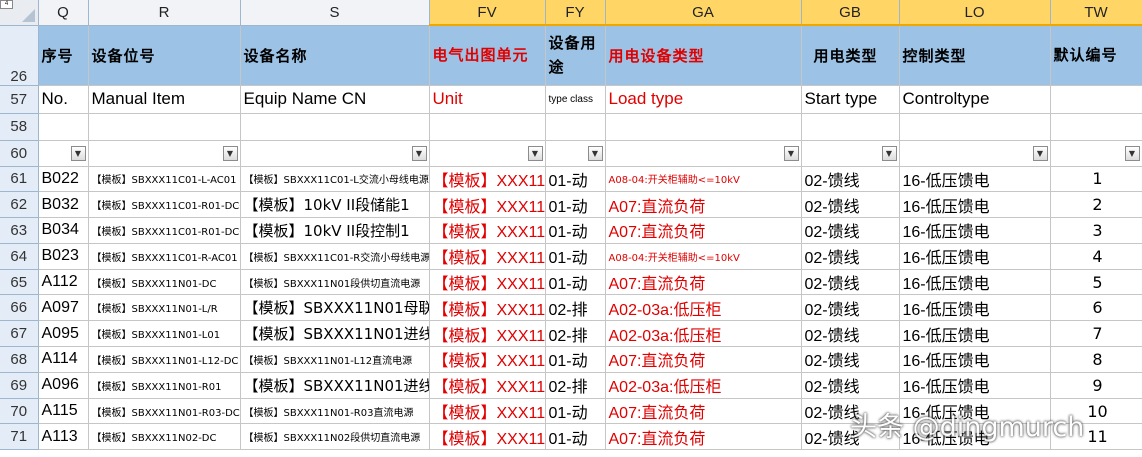 The width and height of the screenshot is (1142, 457). Describe the element at coordinates (164, 359) in the screenshot. I see `table-cell: 【模板】SBXXX11N01-L12-DC` at that location.